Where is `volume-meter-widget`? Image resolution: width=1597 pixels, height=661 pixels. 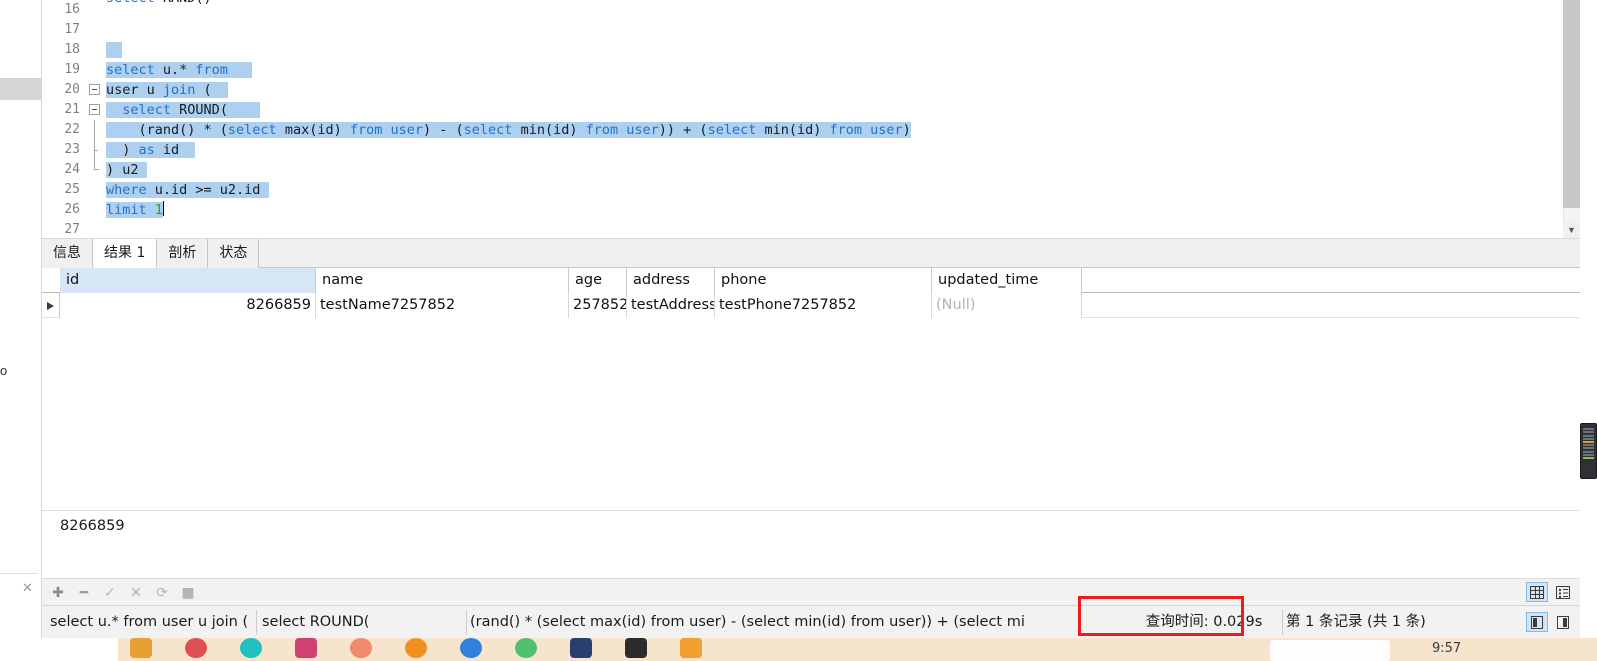 volume-meter-widget is located at coordinates (1588, 451).